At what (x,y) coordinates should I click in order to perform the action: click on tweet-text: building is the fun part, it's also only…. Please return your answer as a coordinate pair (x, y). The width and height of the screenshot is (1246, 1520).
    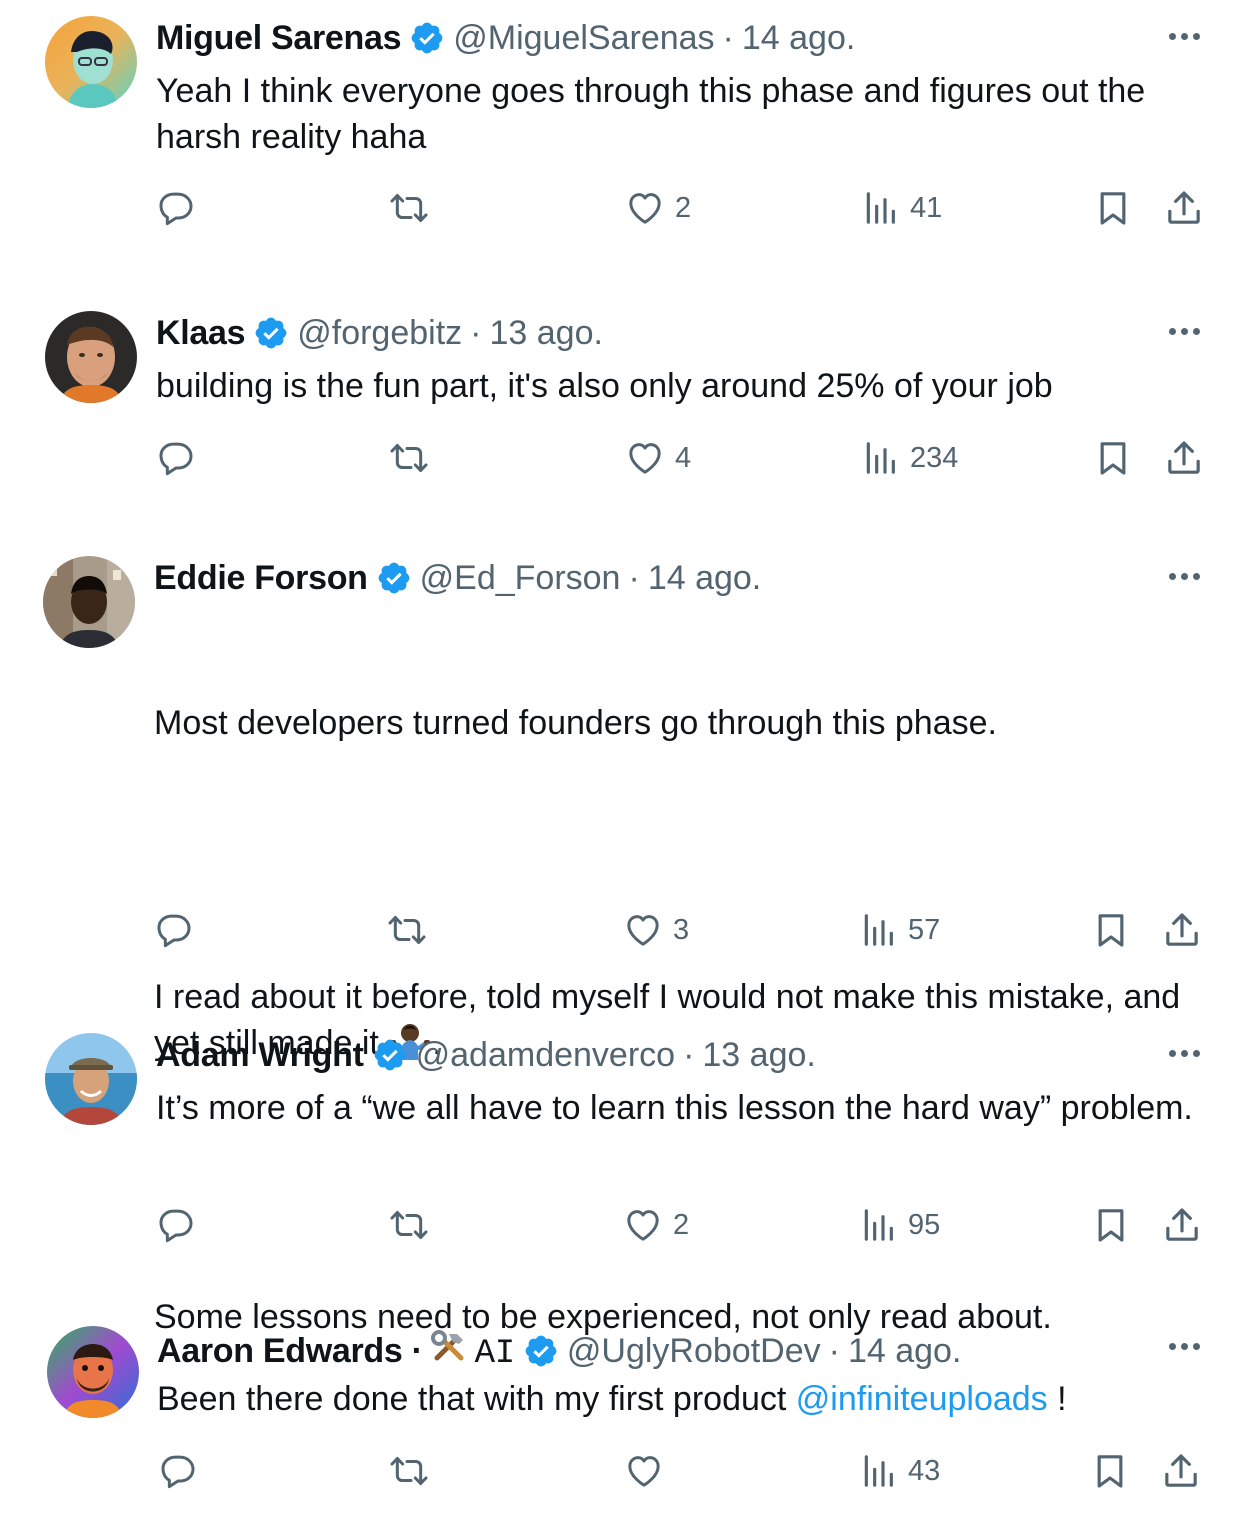
    Looking at the image, I should click on (604, 386).